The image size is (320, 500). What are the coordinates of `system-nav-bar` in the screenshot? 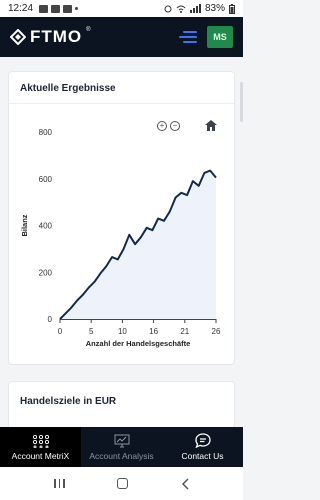 It's located at (121, 483).